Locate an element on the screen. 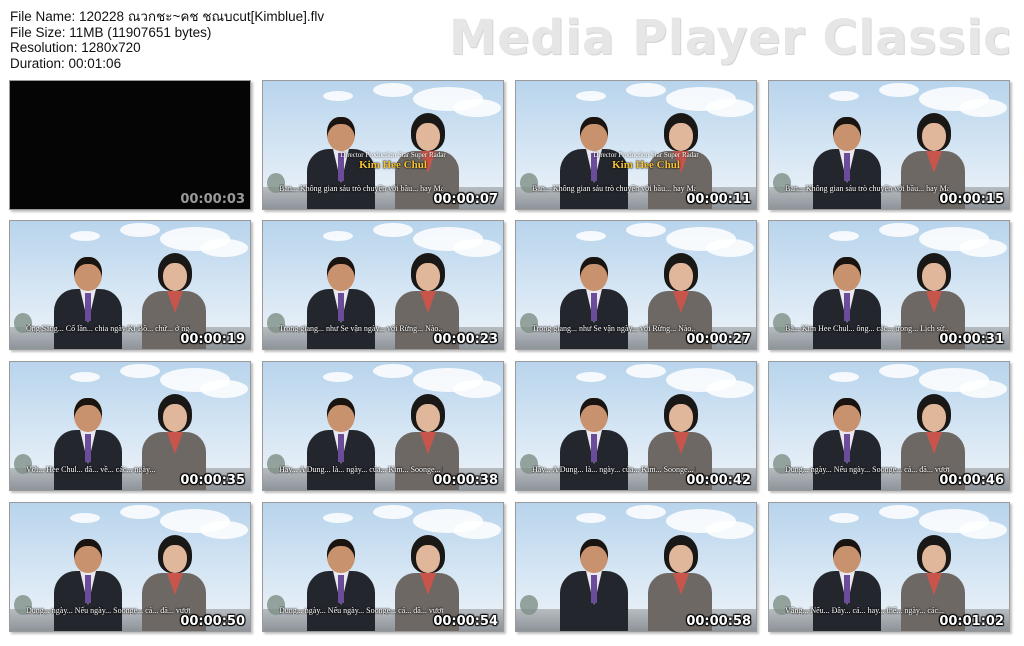 The height and width of the screenshot is (646, 1024). timestamp: 00:01:02 is located at coordinates (971, 621).